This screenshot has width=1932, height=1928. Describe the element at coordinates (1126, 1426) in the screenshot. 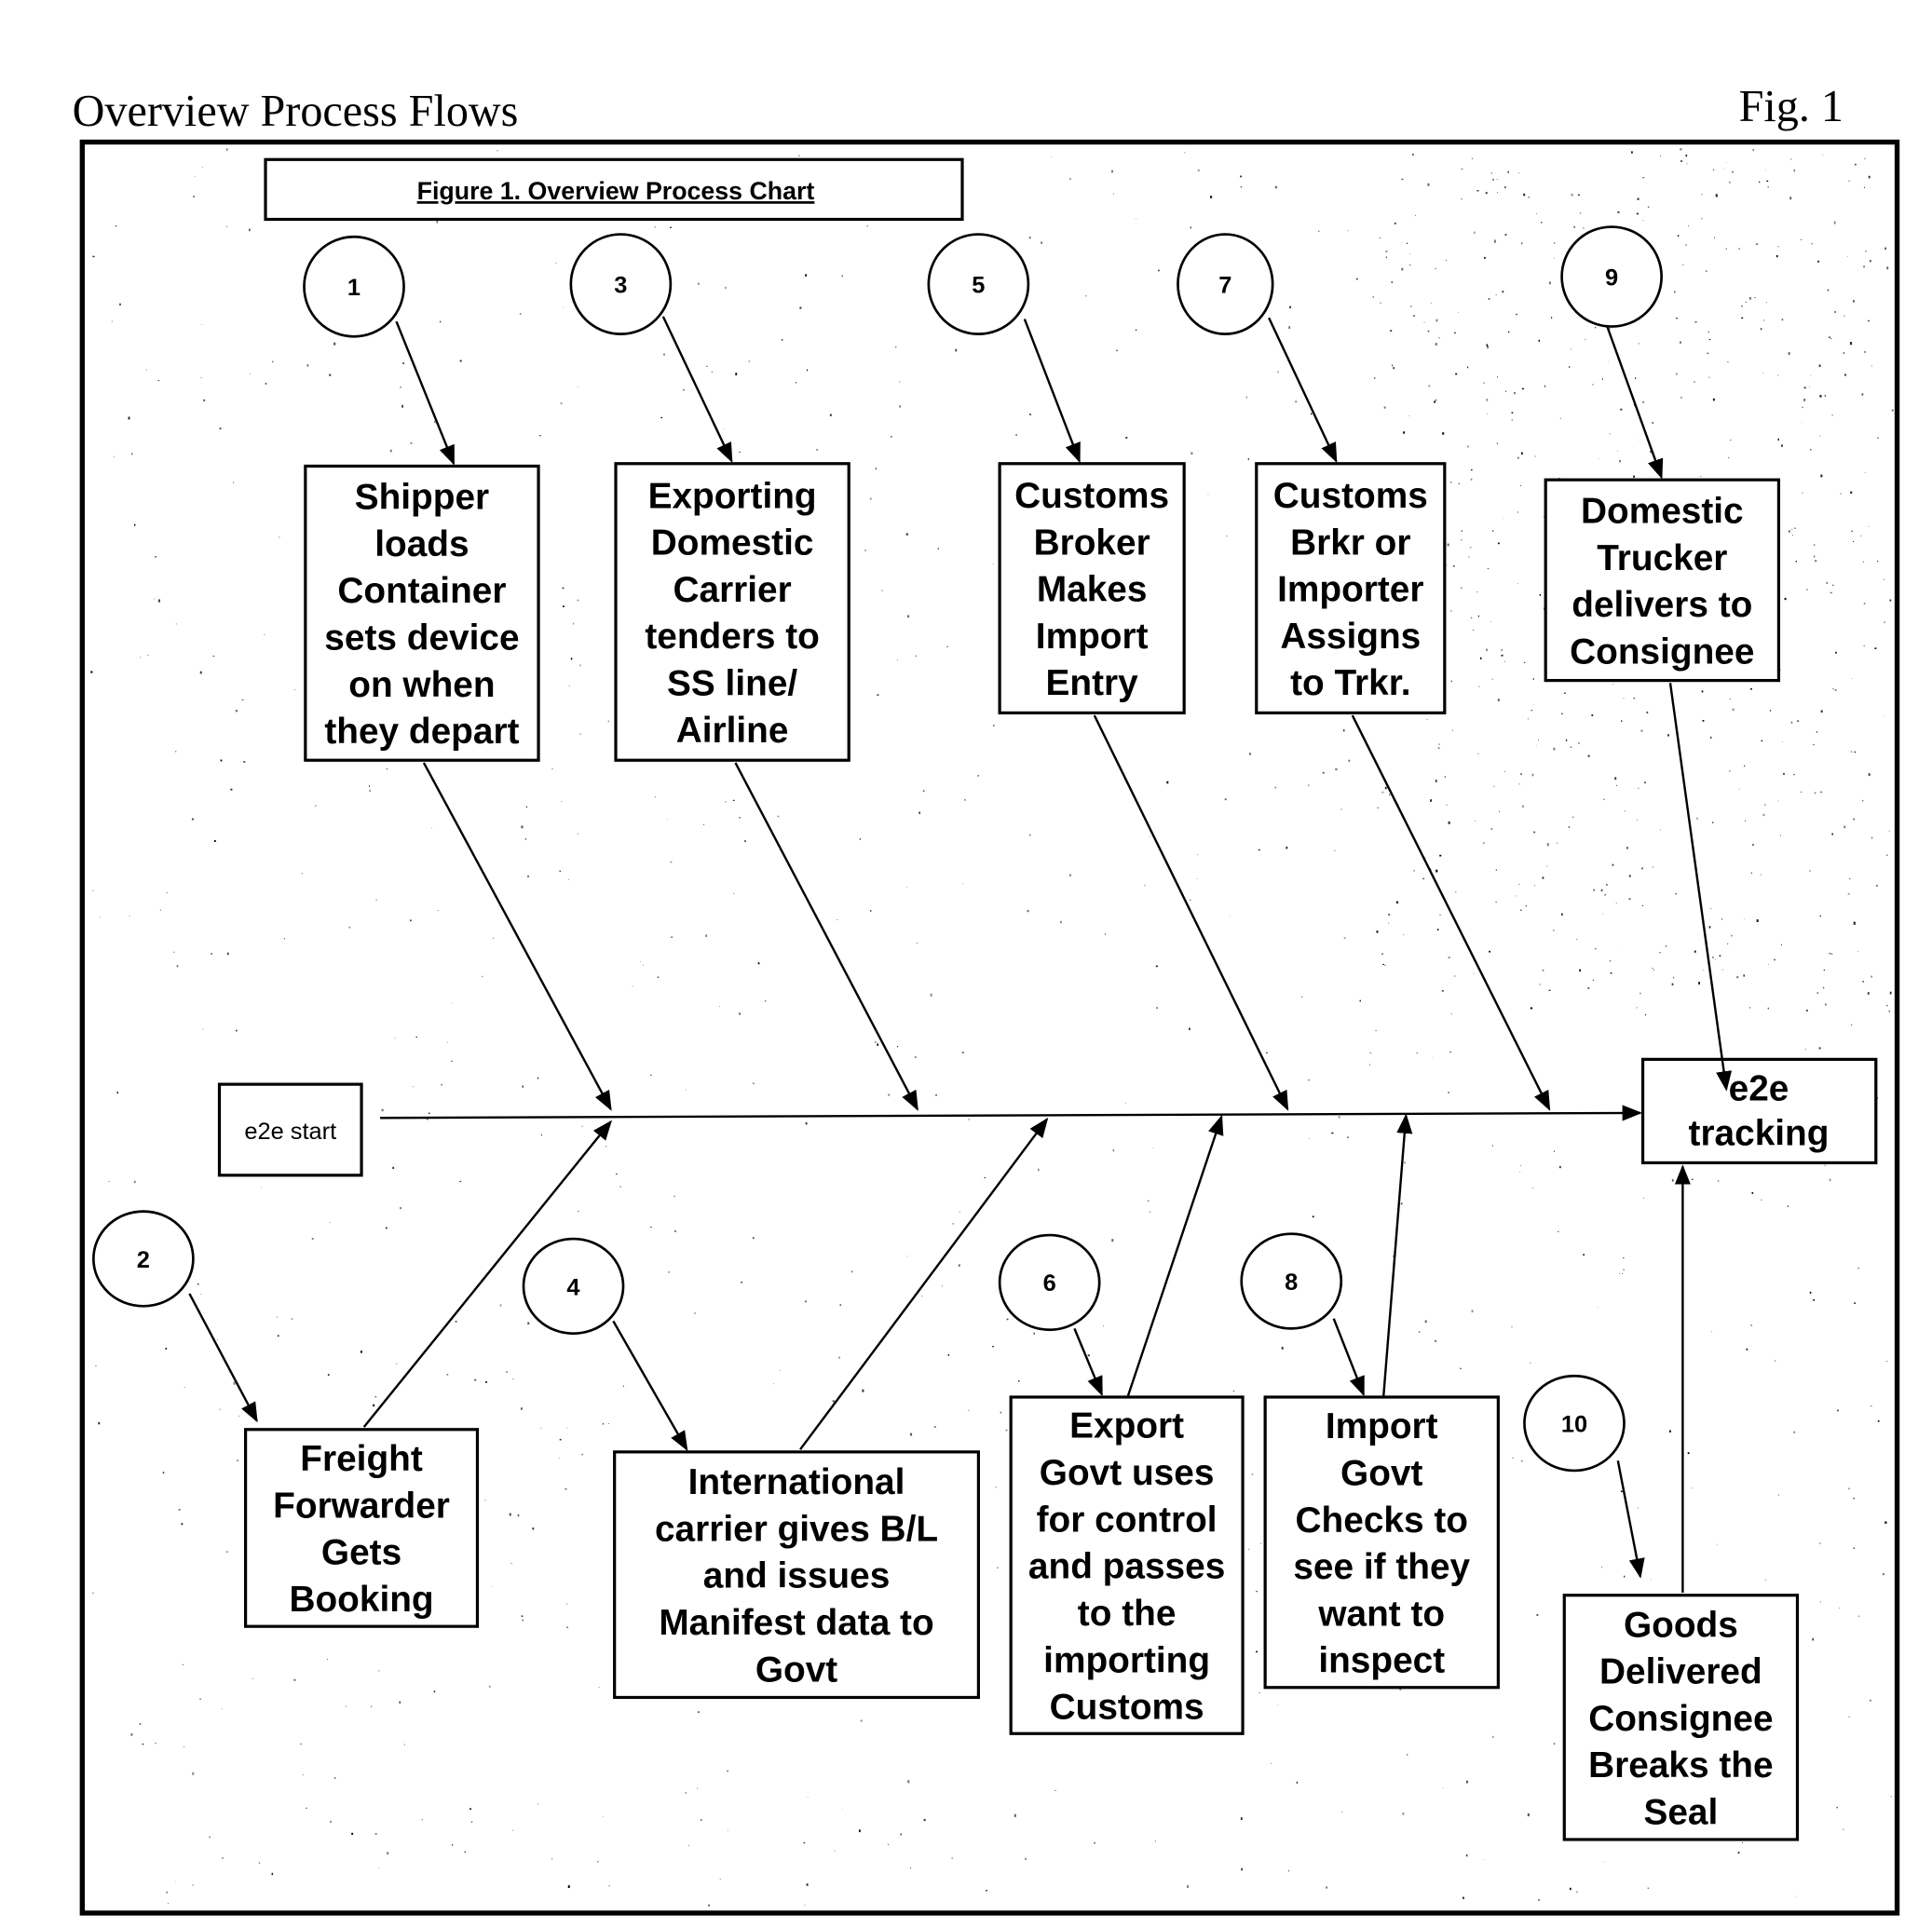

I see `step-text-line: Export` at that location.